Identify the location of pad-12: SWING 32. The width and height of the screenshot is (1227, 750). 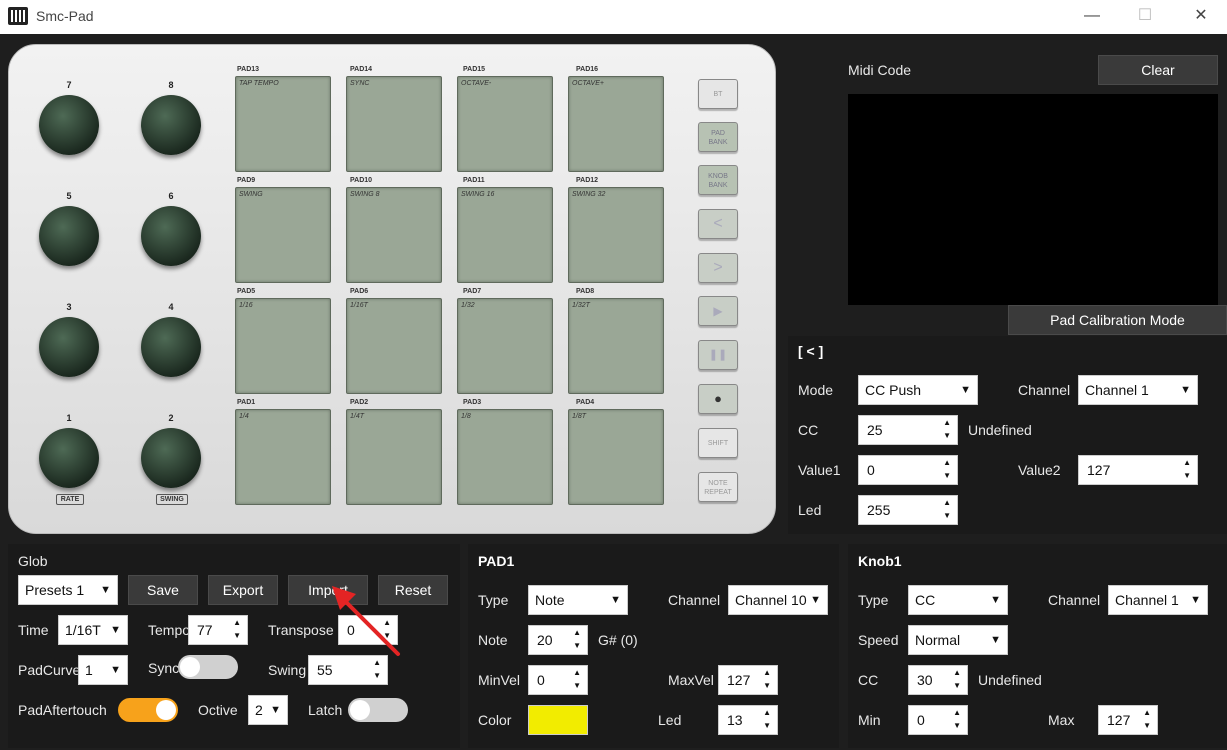
(616, 235).